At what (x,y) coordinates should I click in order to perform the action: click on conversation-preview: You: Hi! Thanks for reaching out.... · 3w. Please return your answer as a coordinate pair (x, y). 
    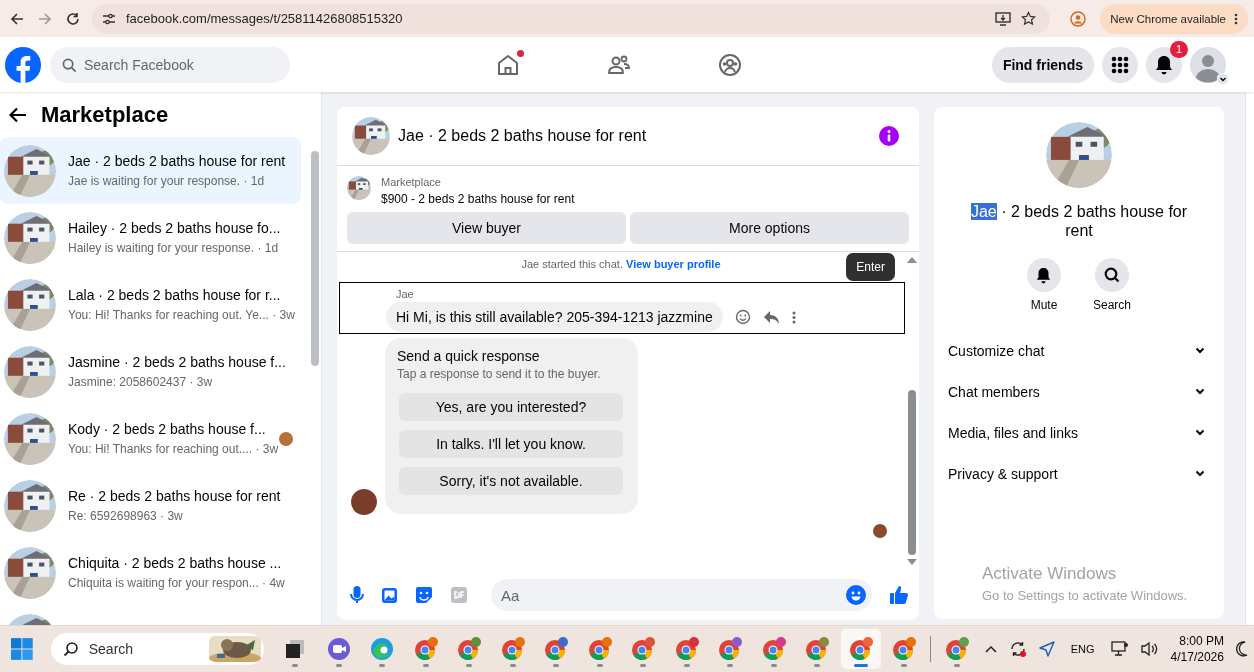
    Looking at the image, I should click on (173, 449).